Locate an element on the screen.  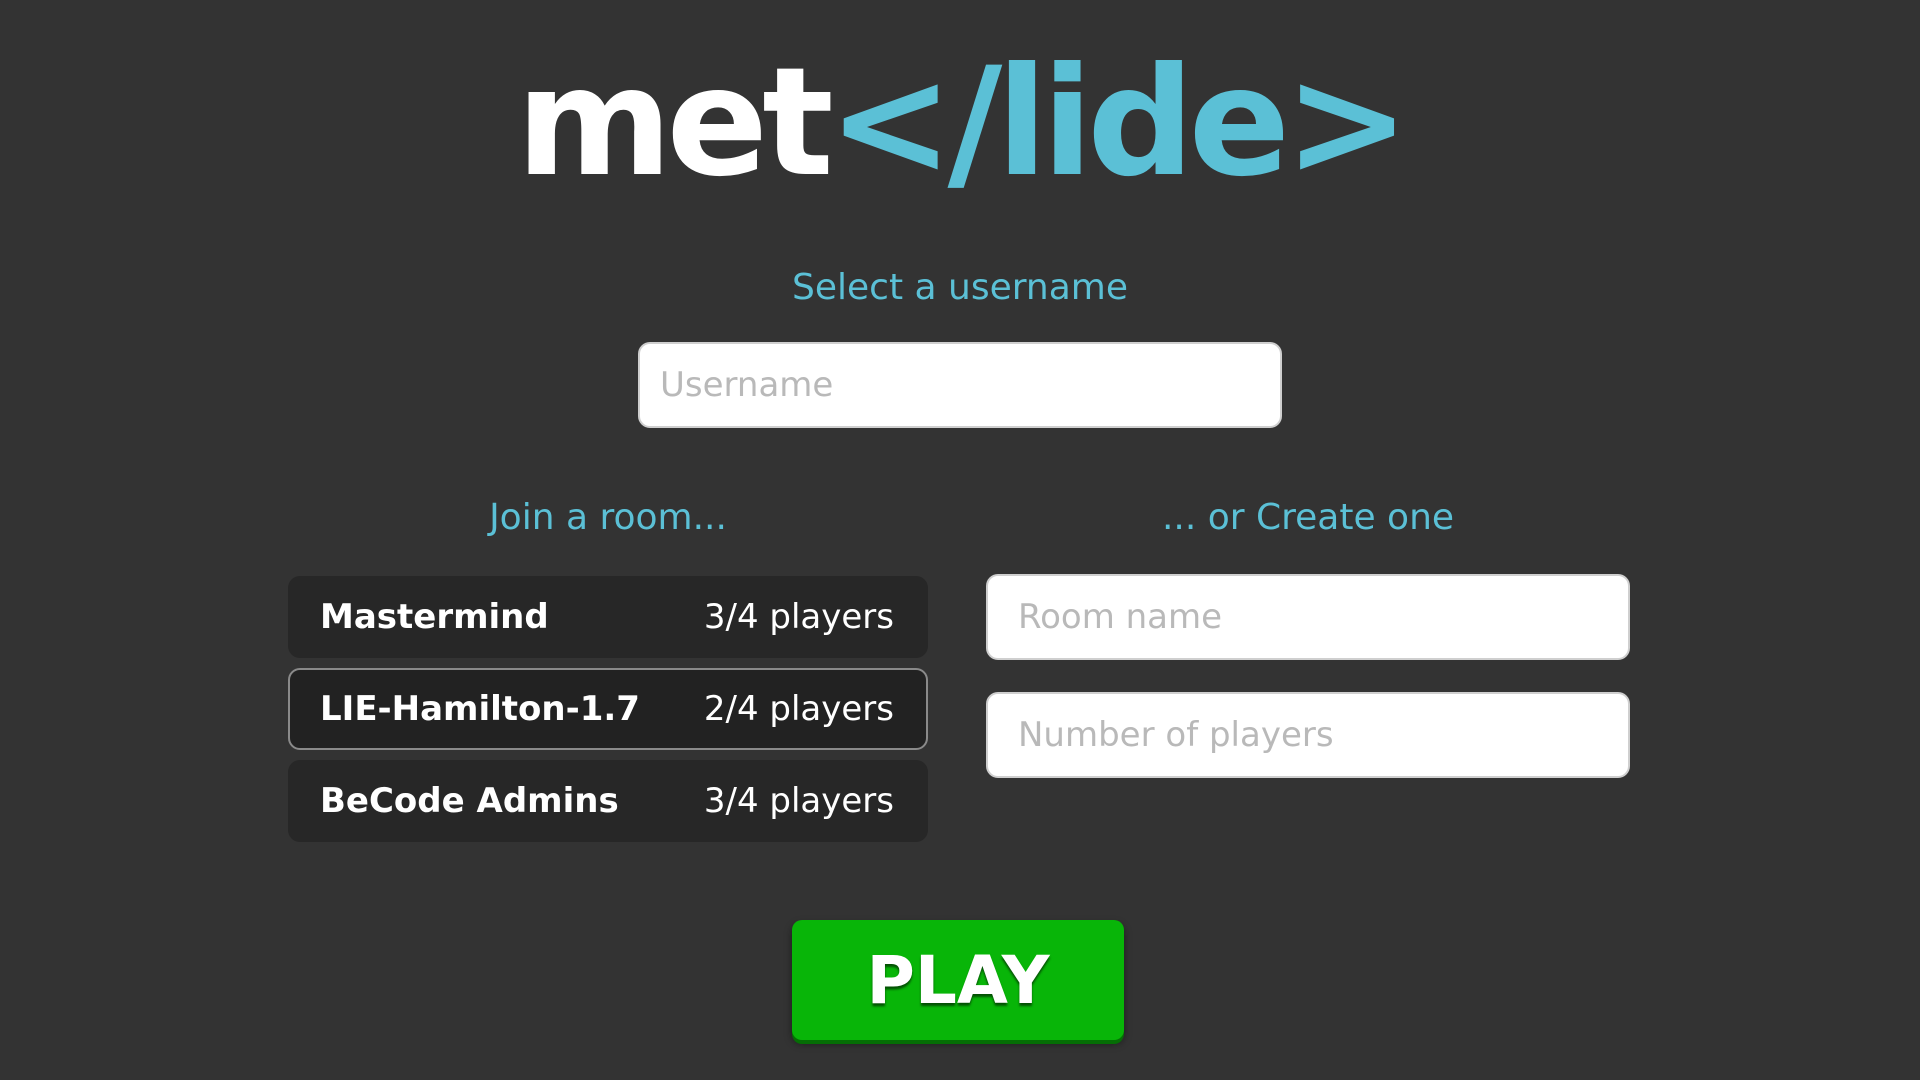
number-of-players-input is located at coordinates (1308, 735).